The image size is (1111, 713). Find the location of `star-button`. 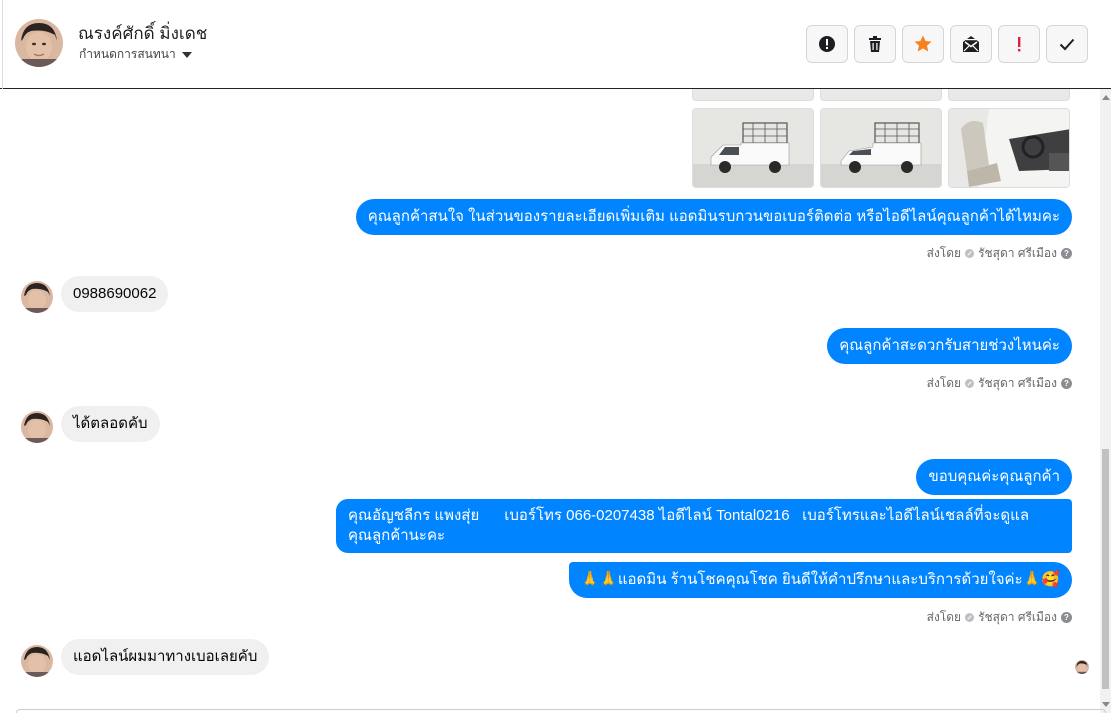

star-button is located at coordinates (923, 44).